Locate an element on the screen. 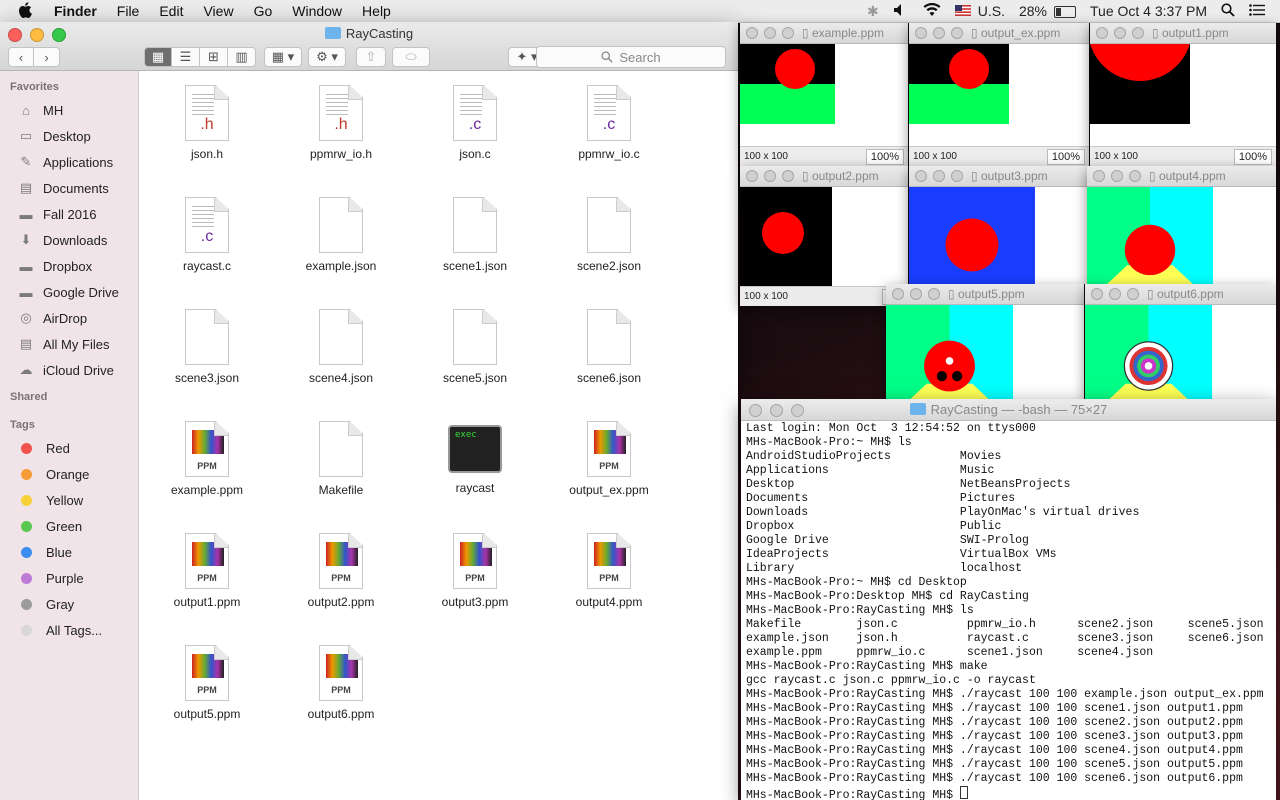 The height and width of the screenshot is (800, 1280). file-item: scene4.json is located at coordinates (341, 347).